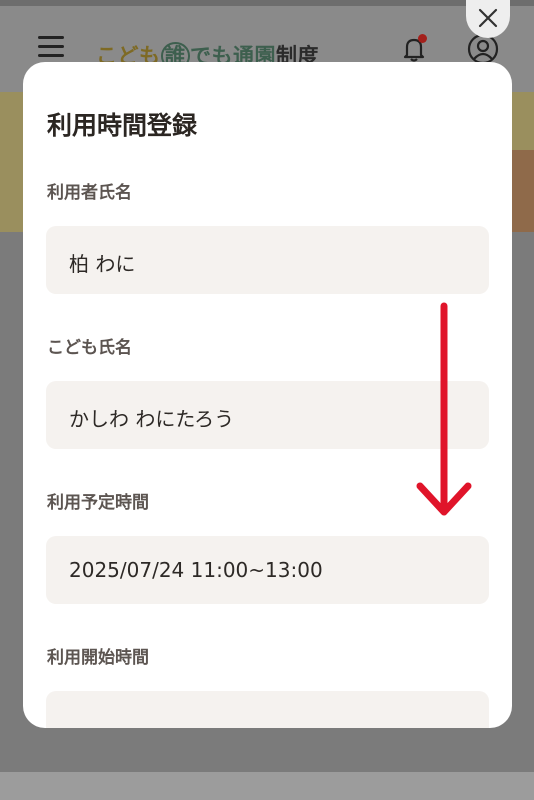  Describe the element at coordinates (483, 49) in the screenshot. I see `user-icon` at that location.